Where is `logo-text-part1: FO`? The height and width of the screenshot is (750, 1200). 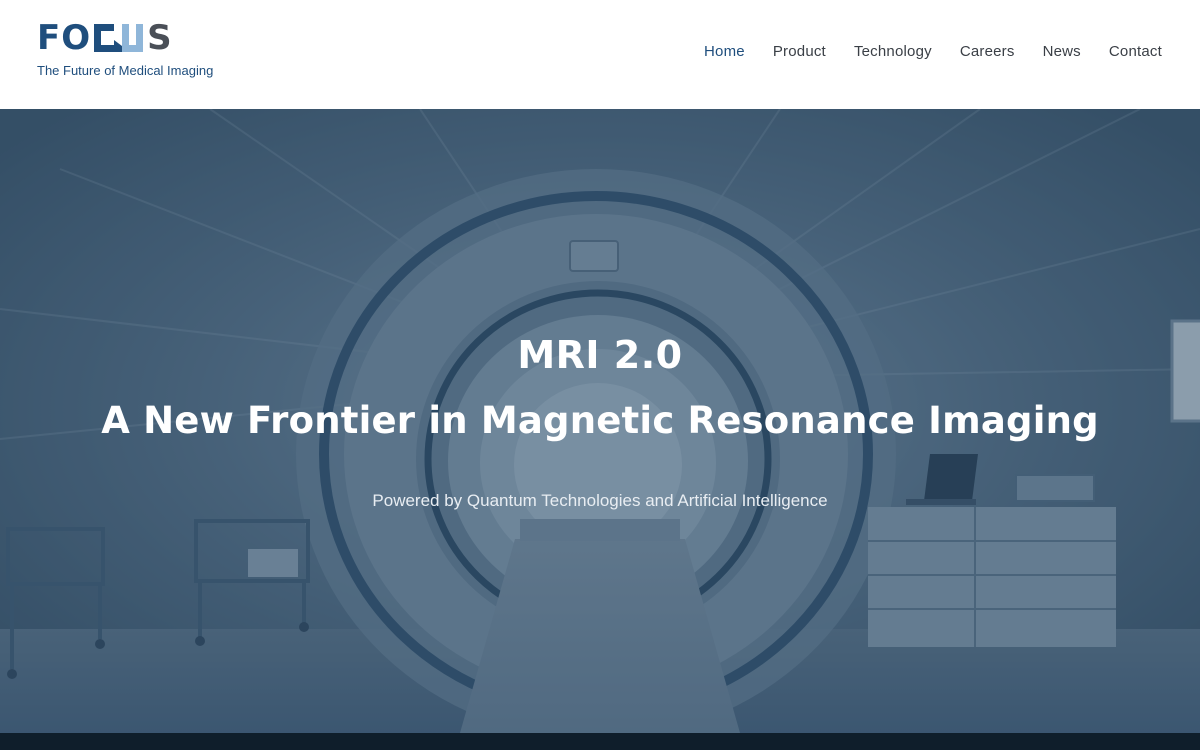 logo-text-part1: FO is located at coordinates (64, 38).